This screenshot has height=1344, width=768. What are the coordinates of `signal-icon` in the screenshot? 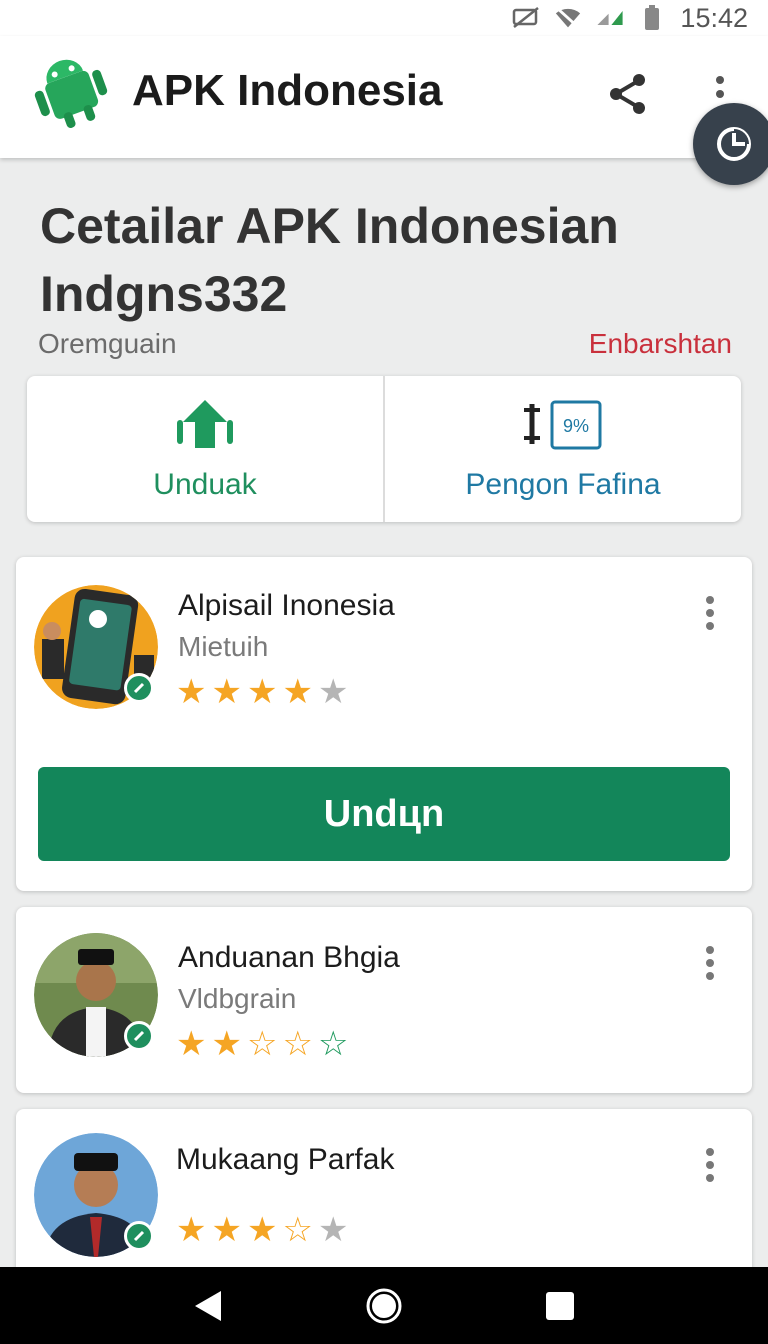 It's located at (610, 18).